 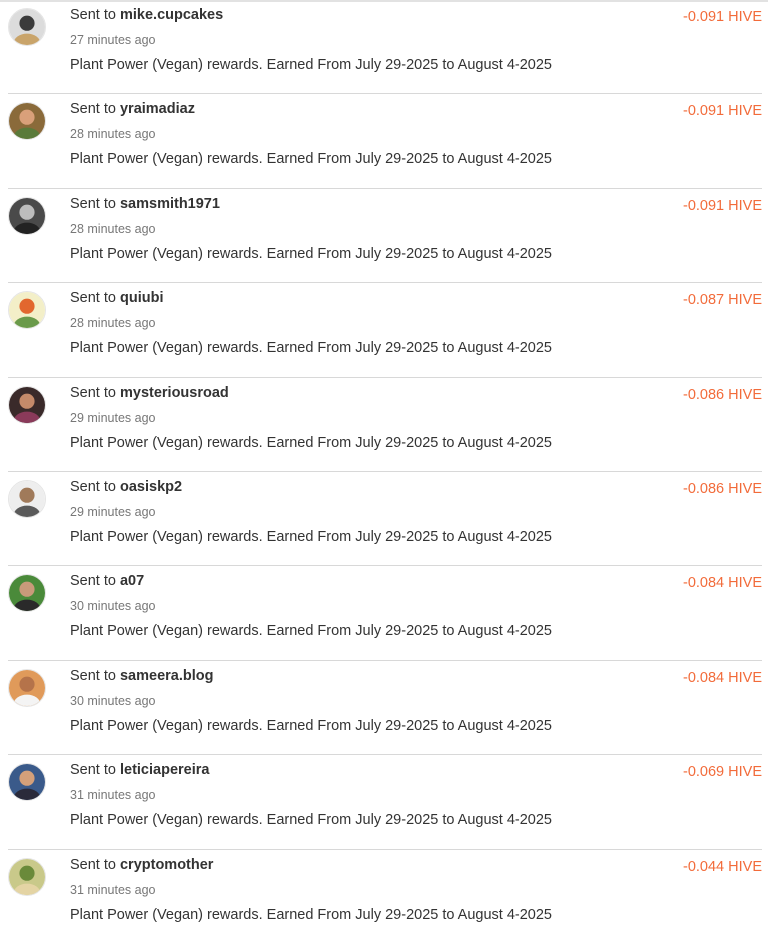 I want to click on sent-line: Sent to sameera.blog, so click(x=141, y=676).